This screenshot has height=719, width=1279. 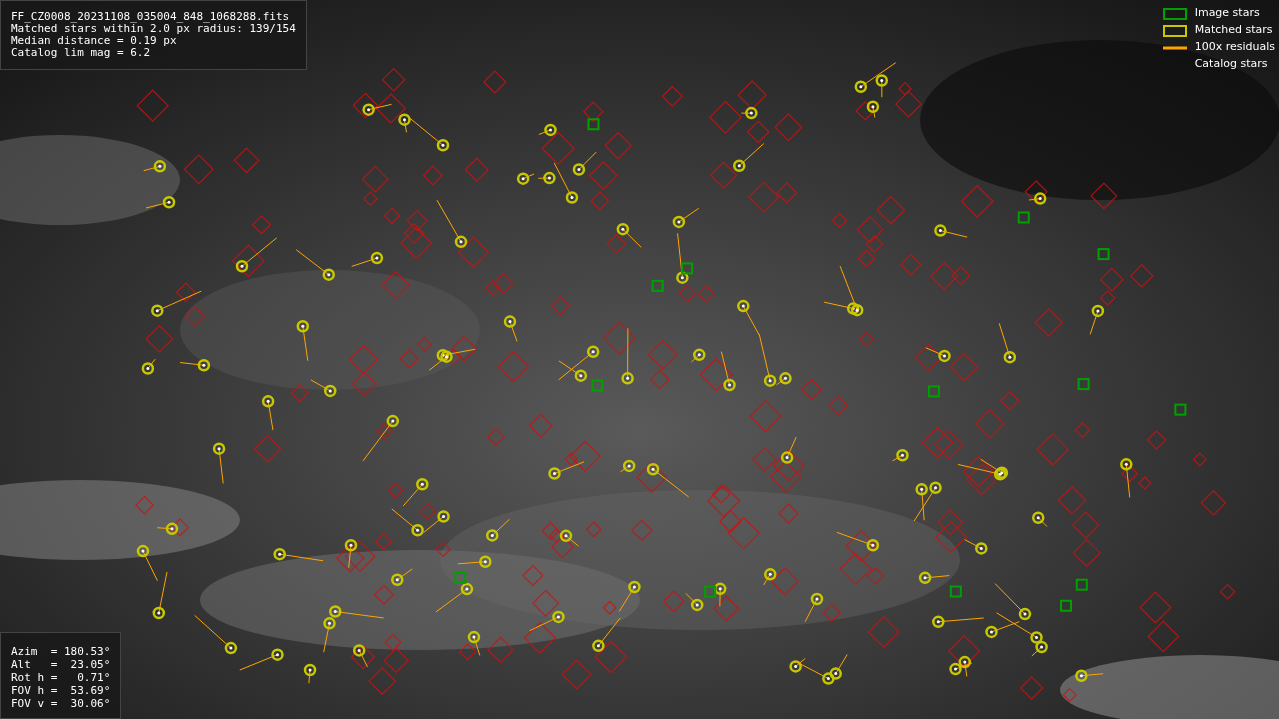 I want to click on info-text: Azim = 180.53°, so click(x=61, y=651).